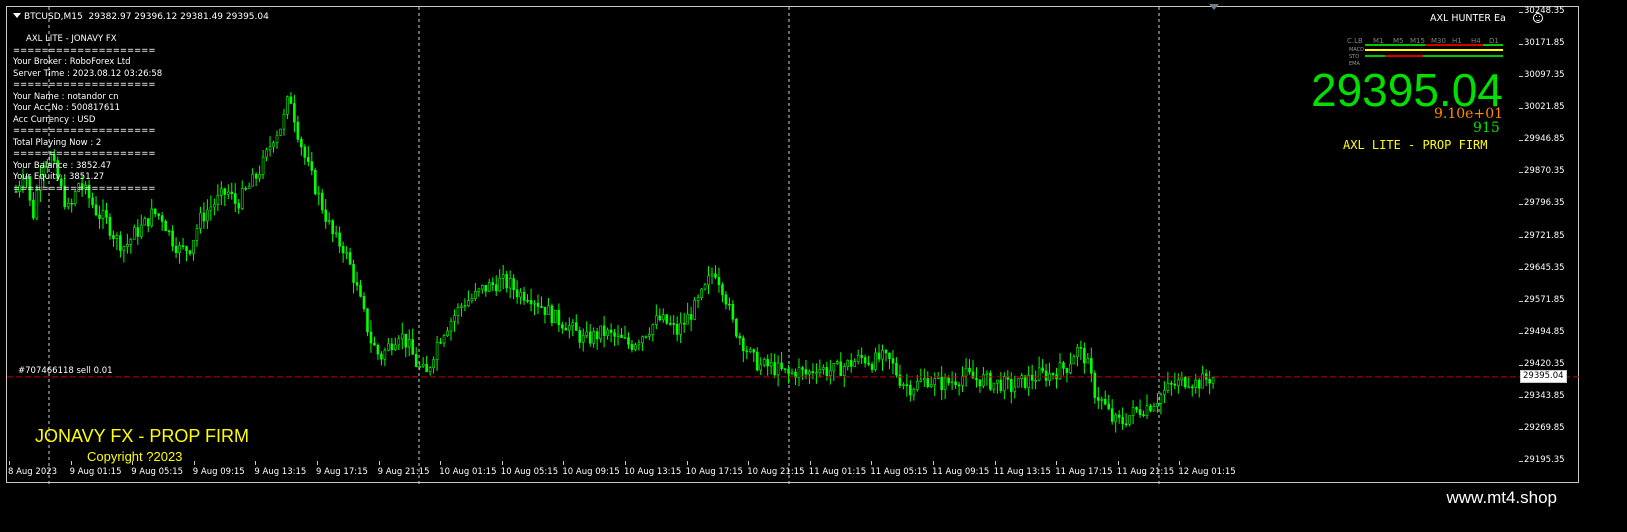  Describe the element at coordinates (1214, 7) in the screenshot. I see `chart-shift-marker-icon` at that location.